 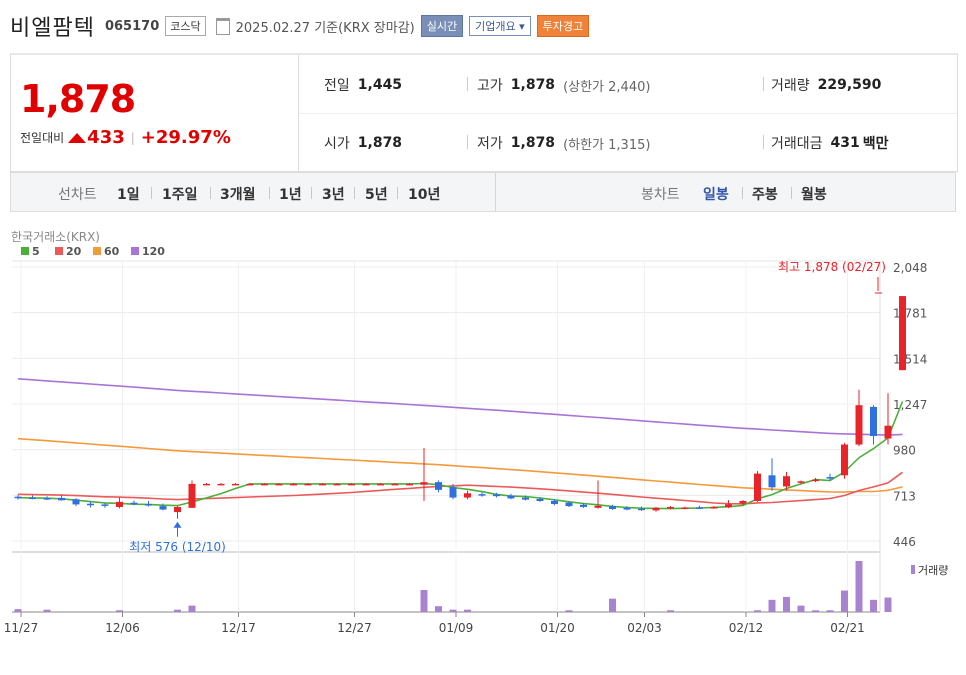 I want to click on company-overview-button: 기업개요 ▾, so click(x=500, y=26).